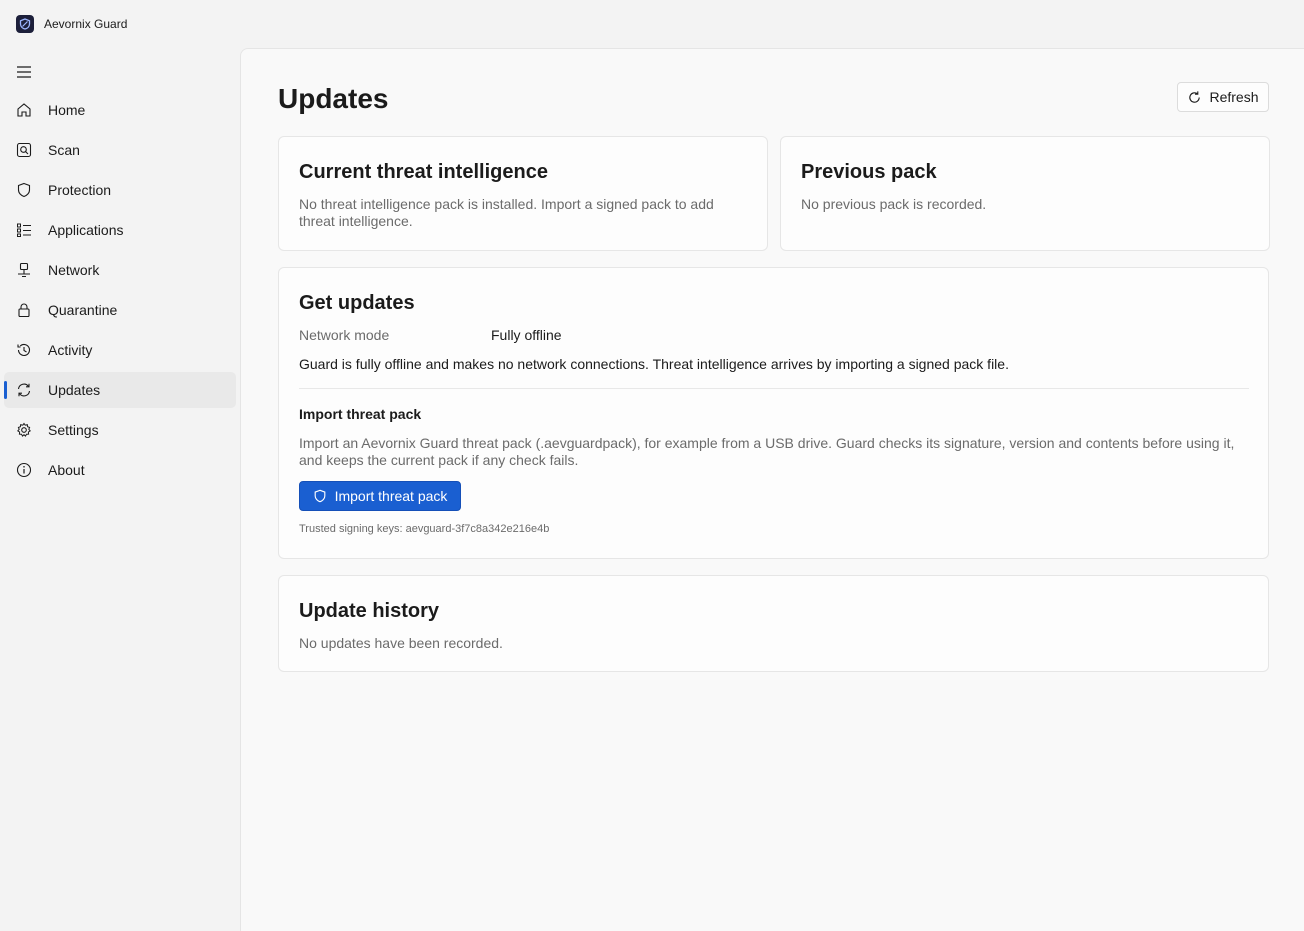 The height and width of the screenshot is (931, 1304). I want to click on hamburger-icon, so click(24, 72).